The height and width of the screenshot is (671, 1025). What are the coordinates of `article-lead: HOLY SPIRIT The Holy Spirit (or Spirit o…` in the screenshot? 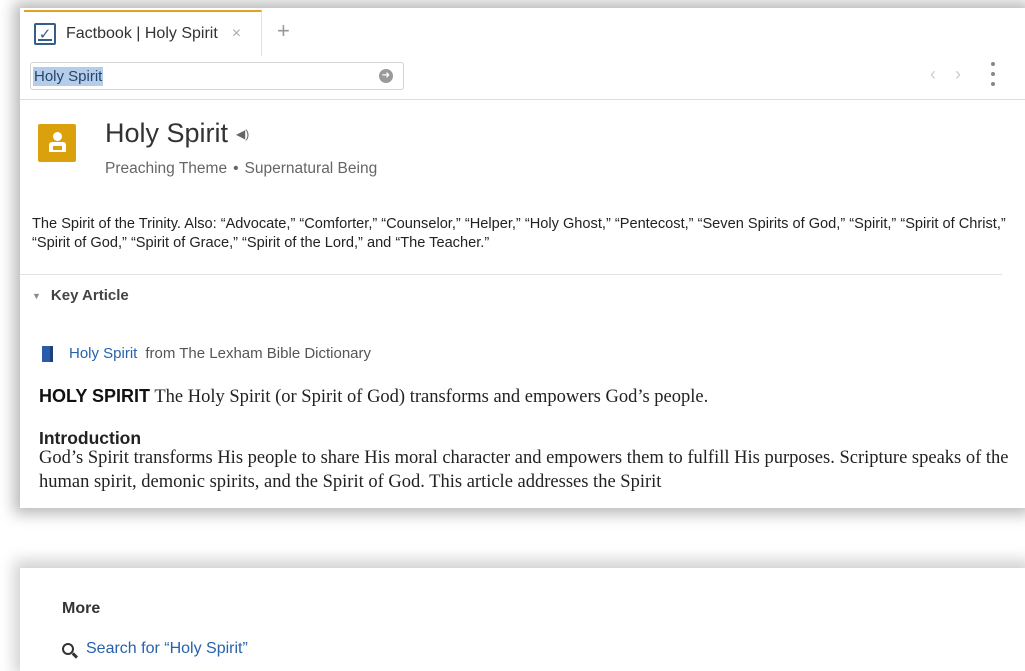 It's located at (373, 397).